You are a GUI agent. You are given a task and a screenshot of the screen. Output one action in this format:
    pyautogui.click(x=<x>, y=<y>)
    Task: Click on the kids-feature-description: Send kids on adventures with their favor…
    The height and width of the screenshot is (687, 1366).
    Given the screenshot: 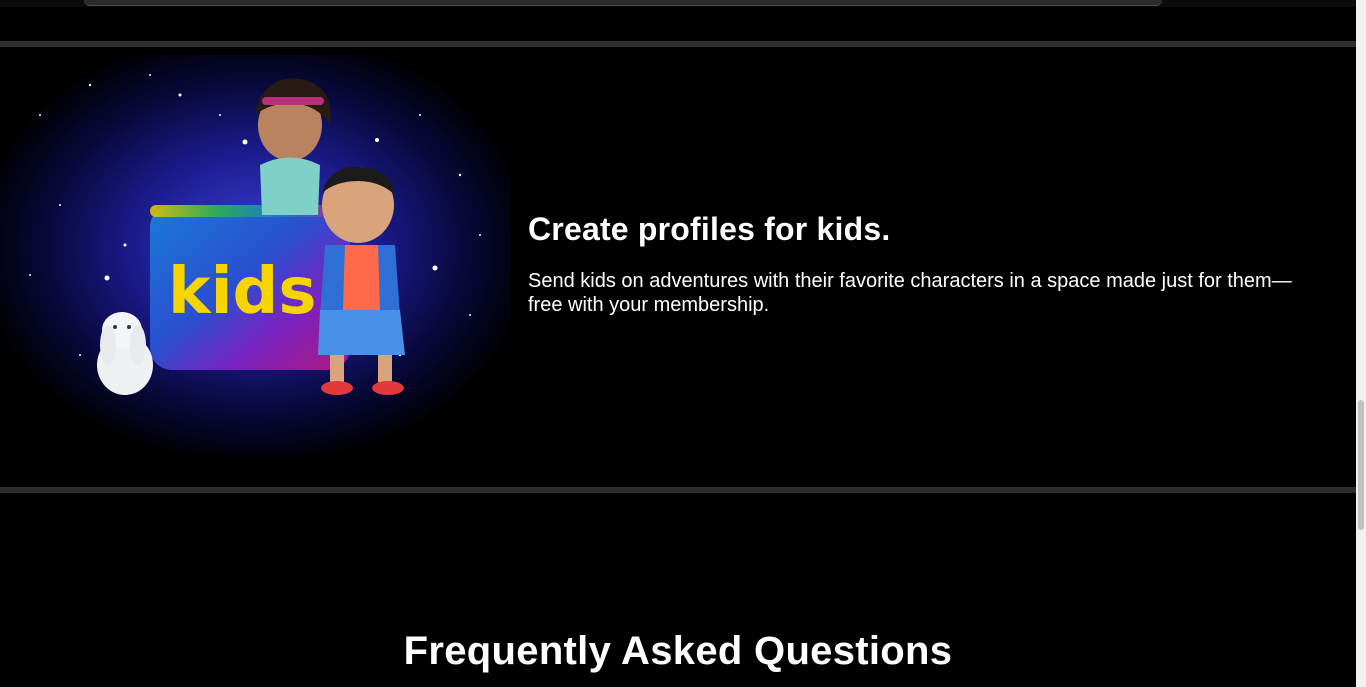 What is the action you would take?
    pyautogui.click(x=910, y=293)
    